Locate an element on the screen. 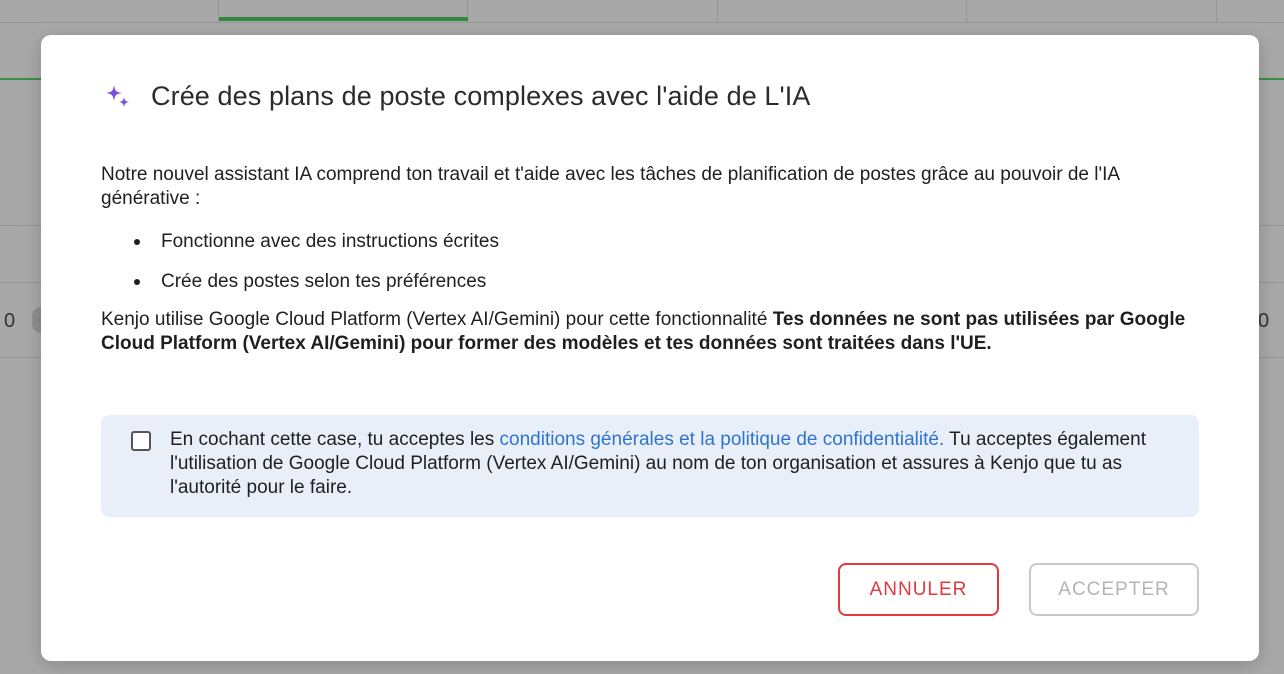  consent-text-before: En cochant cette case, tu acceptes les is located at coordinates (335, 439).